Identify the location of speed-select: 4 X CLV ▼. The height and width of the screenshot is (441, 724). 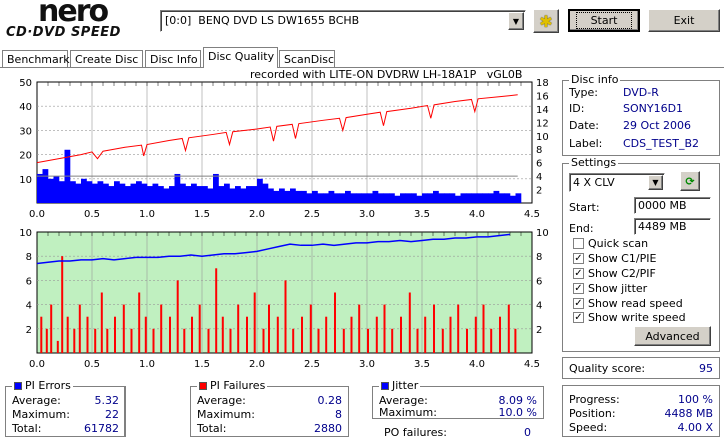
(617, 182).